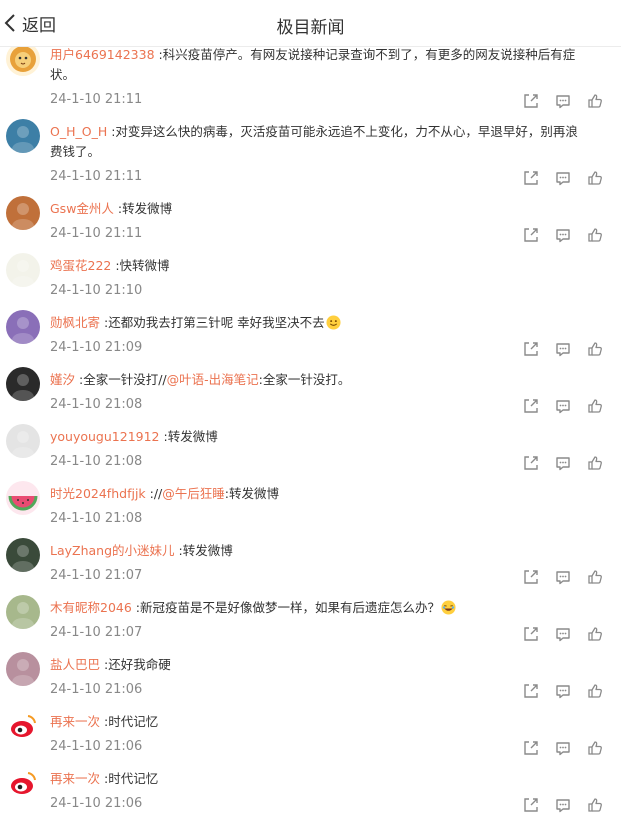 This screenshot has height=834, width=621. What do you see at coordinates (310, 333) in the screenshot?
I see `comment-item: 勋枫北寄 :还都劝我去打第三针呢 幸好我坚决不去 24-1-10 21:09` at bounding box center [310, 333].